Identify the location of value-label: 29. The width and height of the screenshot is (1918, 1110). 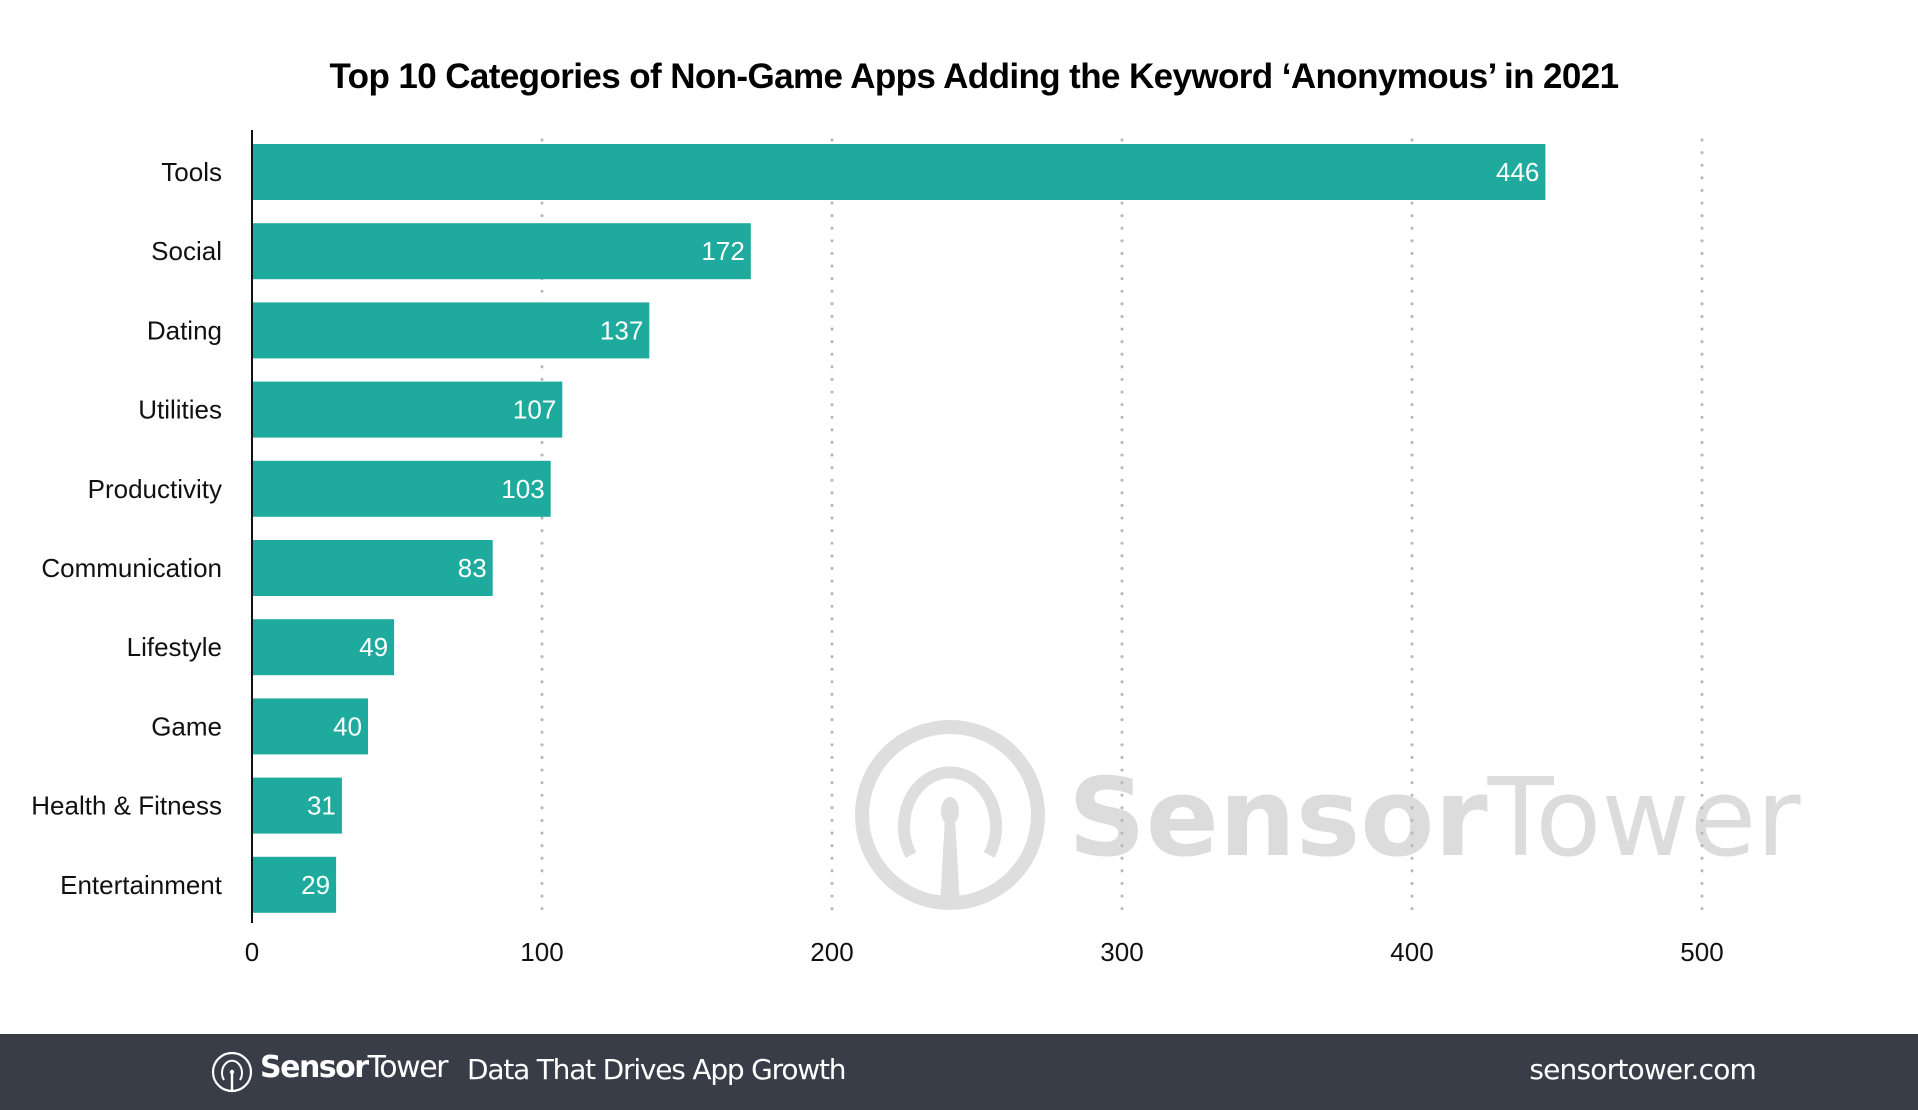
(315, 885).